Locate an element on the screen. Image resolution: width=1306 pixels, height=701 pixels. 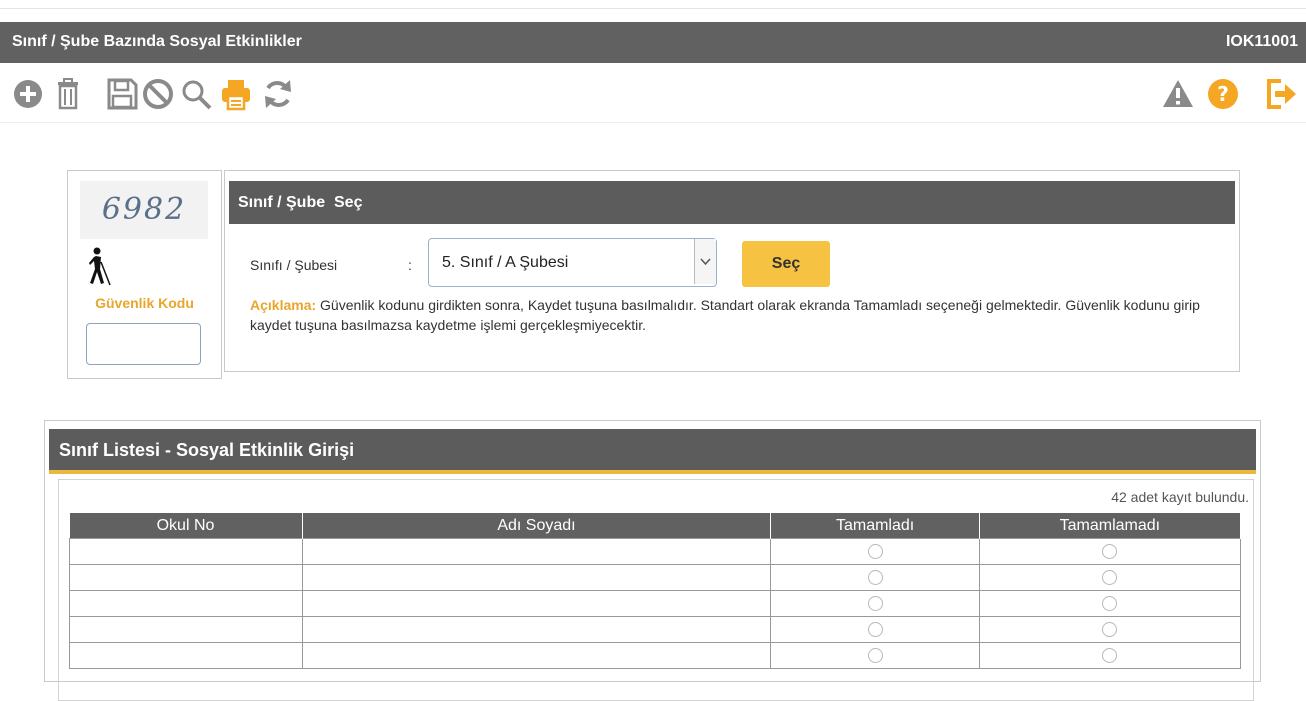
add-icon is located at coordinates (28, 94).